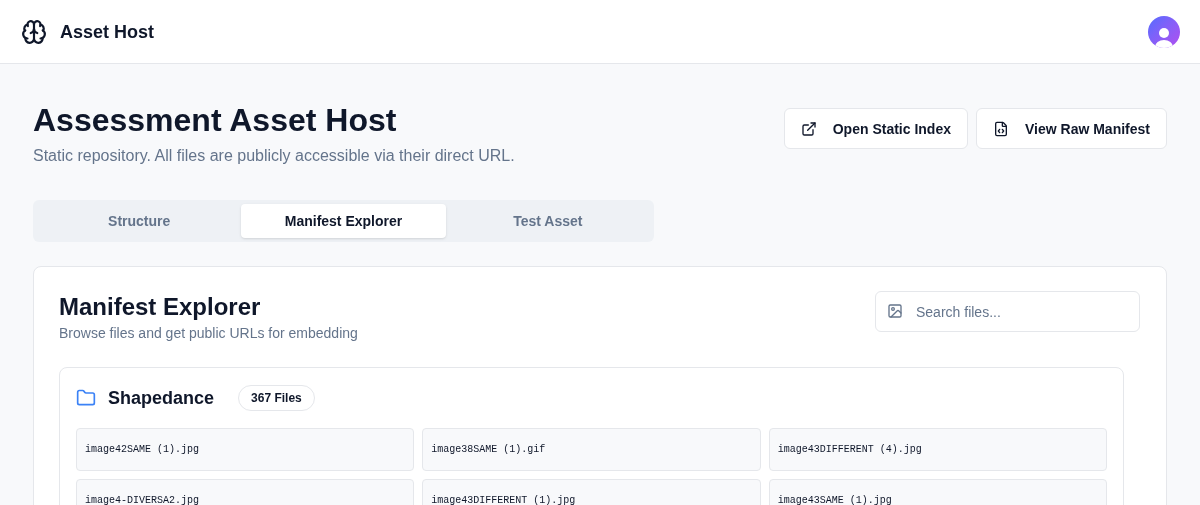 Image resolution: width=1200 pixels, height=505 pixels. Describe the element at coordinates (1001, 128) in the screenshot. I see `code-file-icon` at that location.